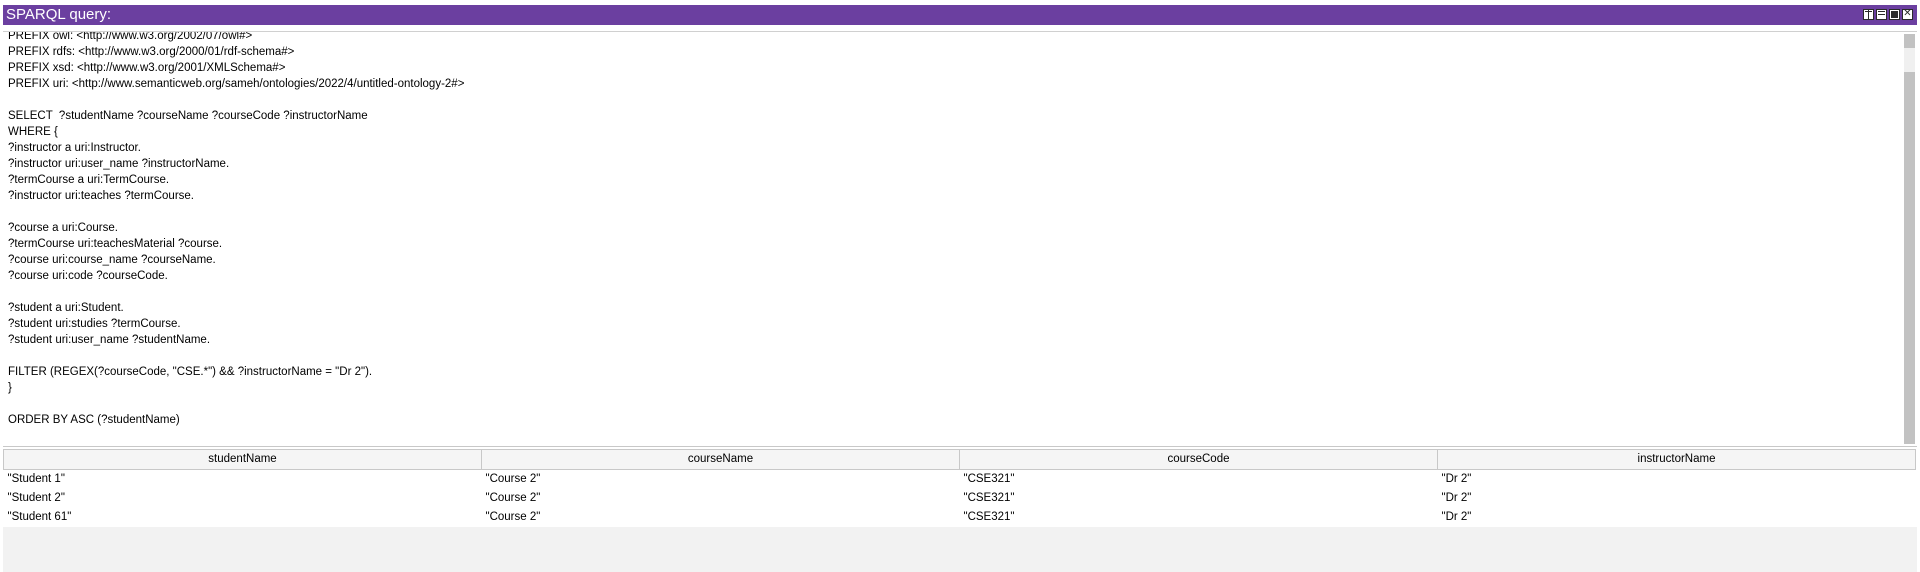 This screenshot has height=572, width=1920. Describe the element at coordinates (960, 549) in the screenshot. I see `results-empty-area` at that location.